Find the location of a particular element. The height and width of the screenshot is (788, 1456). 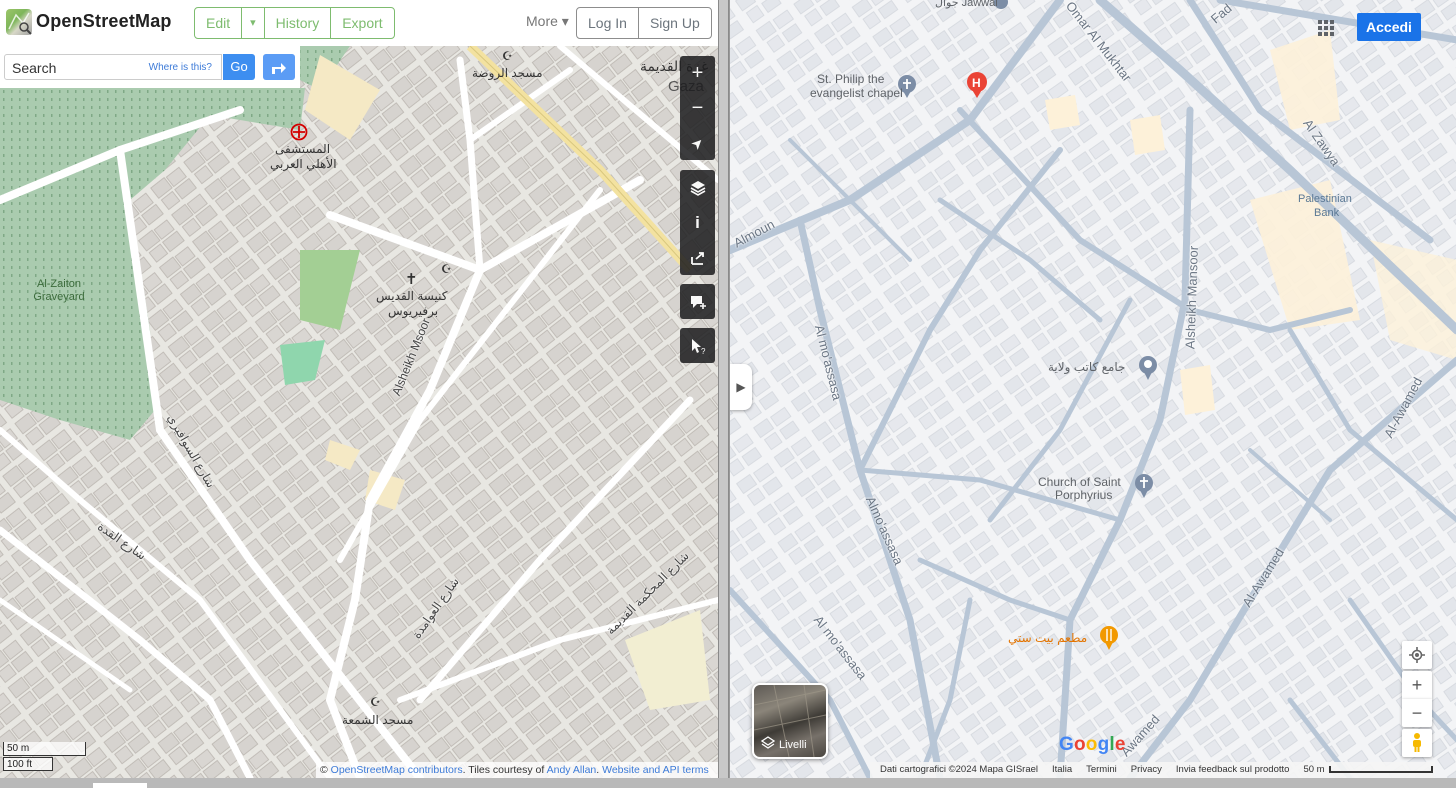

pegman-icon is located at coordinates (1417, 742).